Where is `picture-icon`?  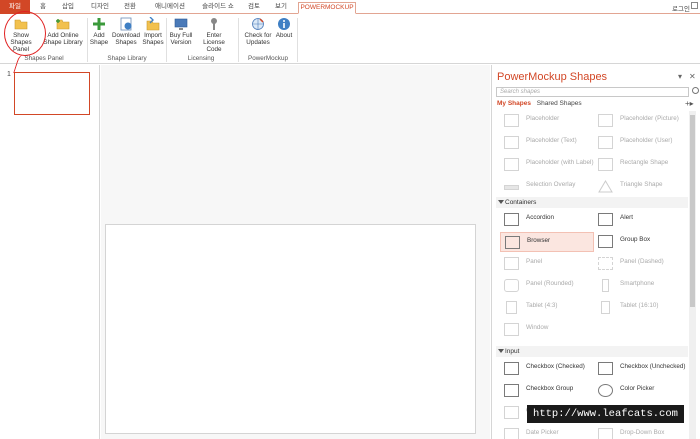 picture-icon is located at coordinates (605, 120).